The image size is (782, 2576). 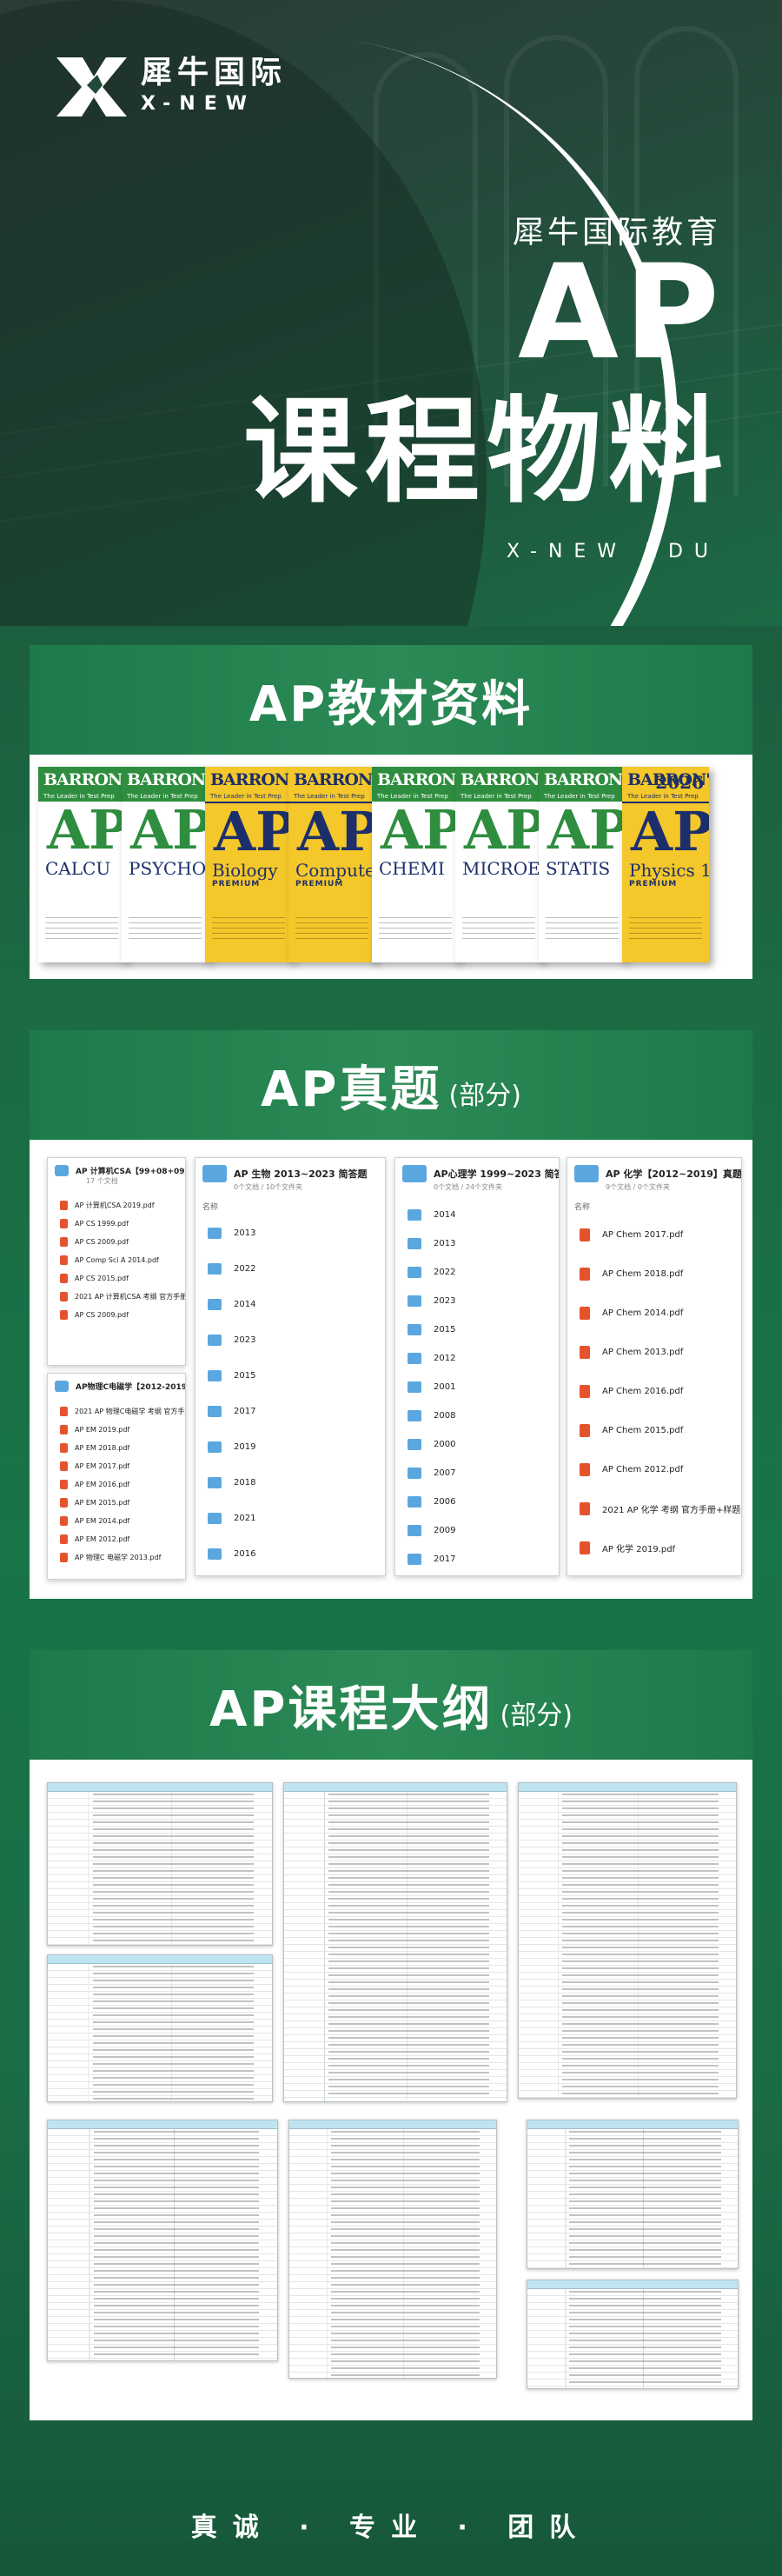 I want to click on folder-name: 2023, so click(x=445, y=1301).